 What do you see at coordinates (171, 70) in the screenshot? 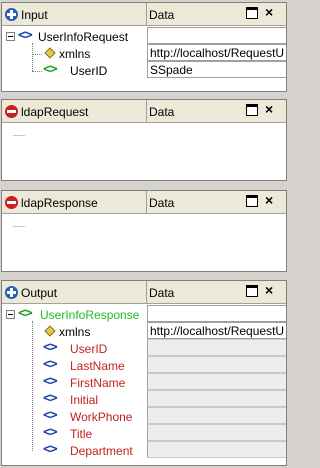
I see `data-value: SSpade` at bounding box center [171, 70].